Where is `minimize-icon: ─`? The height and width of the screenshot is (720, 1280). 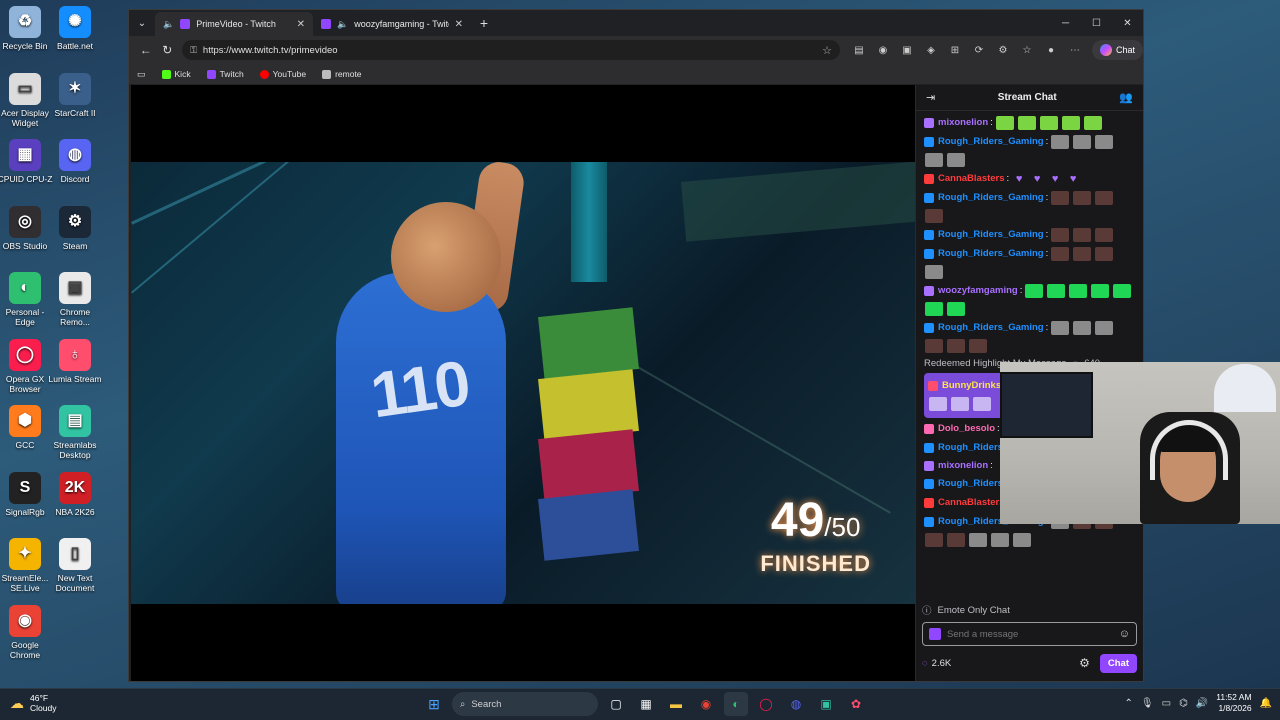 minimize-icon: ─ is located at coordinates (1065, 23).